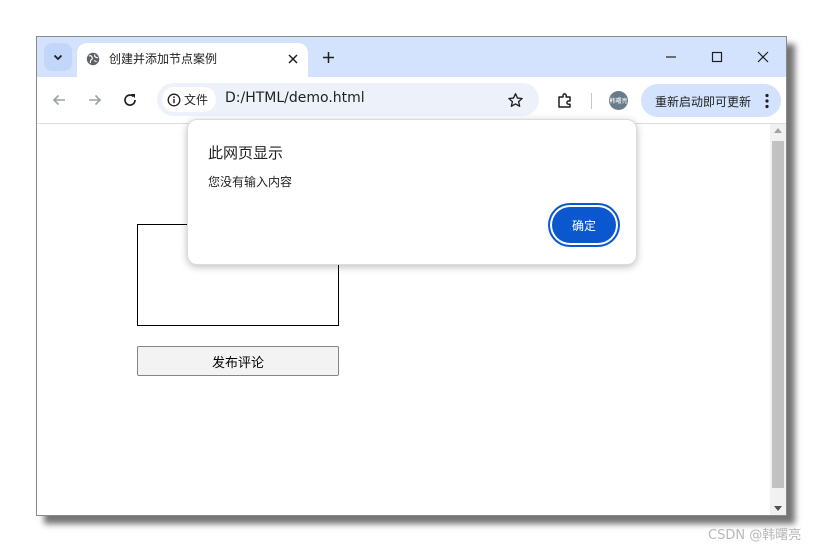 Image resolution: width=822 pixels, height=551 pixels. I want to click on forward-button, so click(95, 100).